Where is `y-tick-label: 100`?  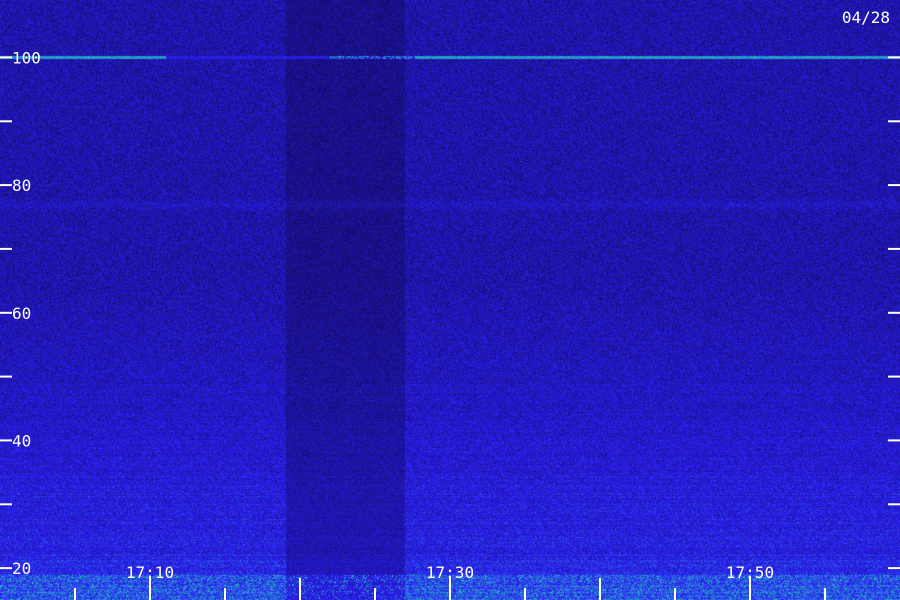
y-tick-label: 100 is located at coordinates (26, 57).